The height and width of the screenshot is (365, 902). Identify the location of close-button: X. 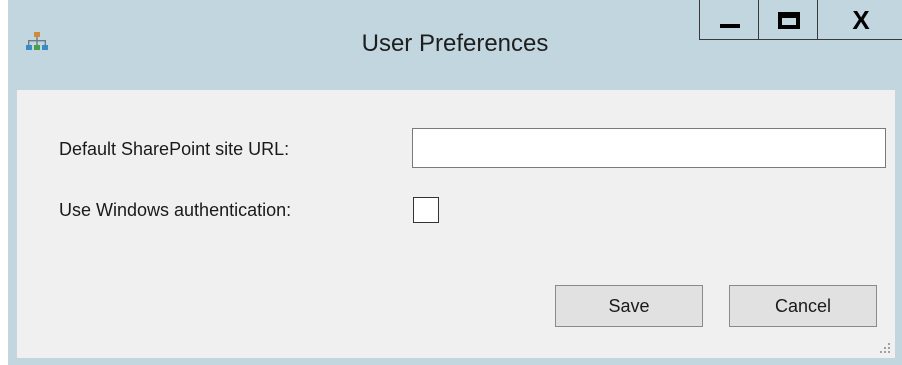
(859, 20).